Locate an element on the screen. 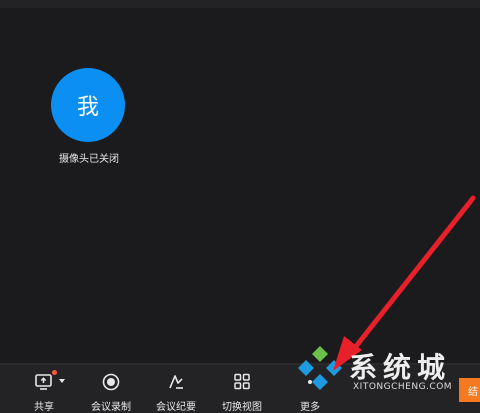 The image size is (480, 413). user-avatar: 我 is located at coordinates (88, 105).